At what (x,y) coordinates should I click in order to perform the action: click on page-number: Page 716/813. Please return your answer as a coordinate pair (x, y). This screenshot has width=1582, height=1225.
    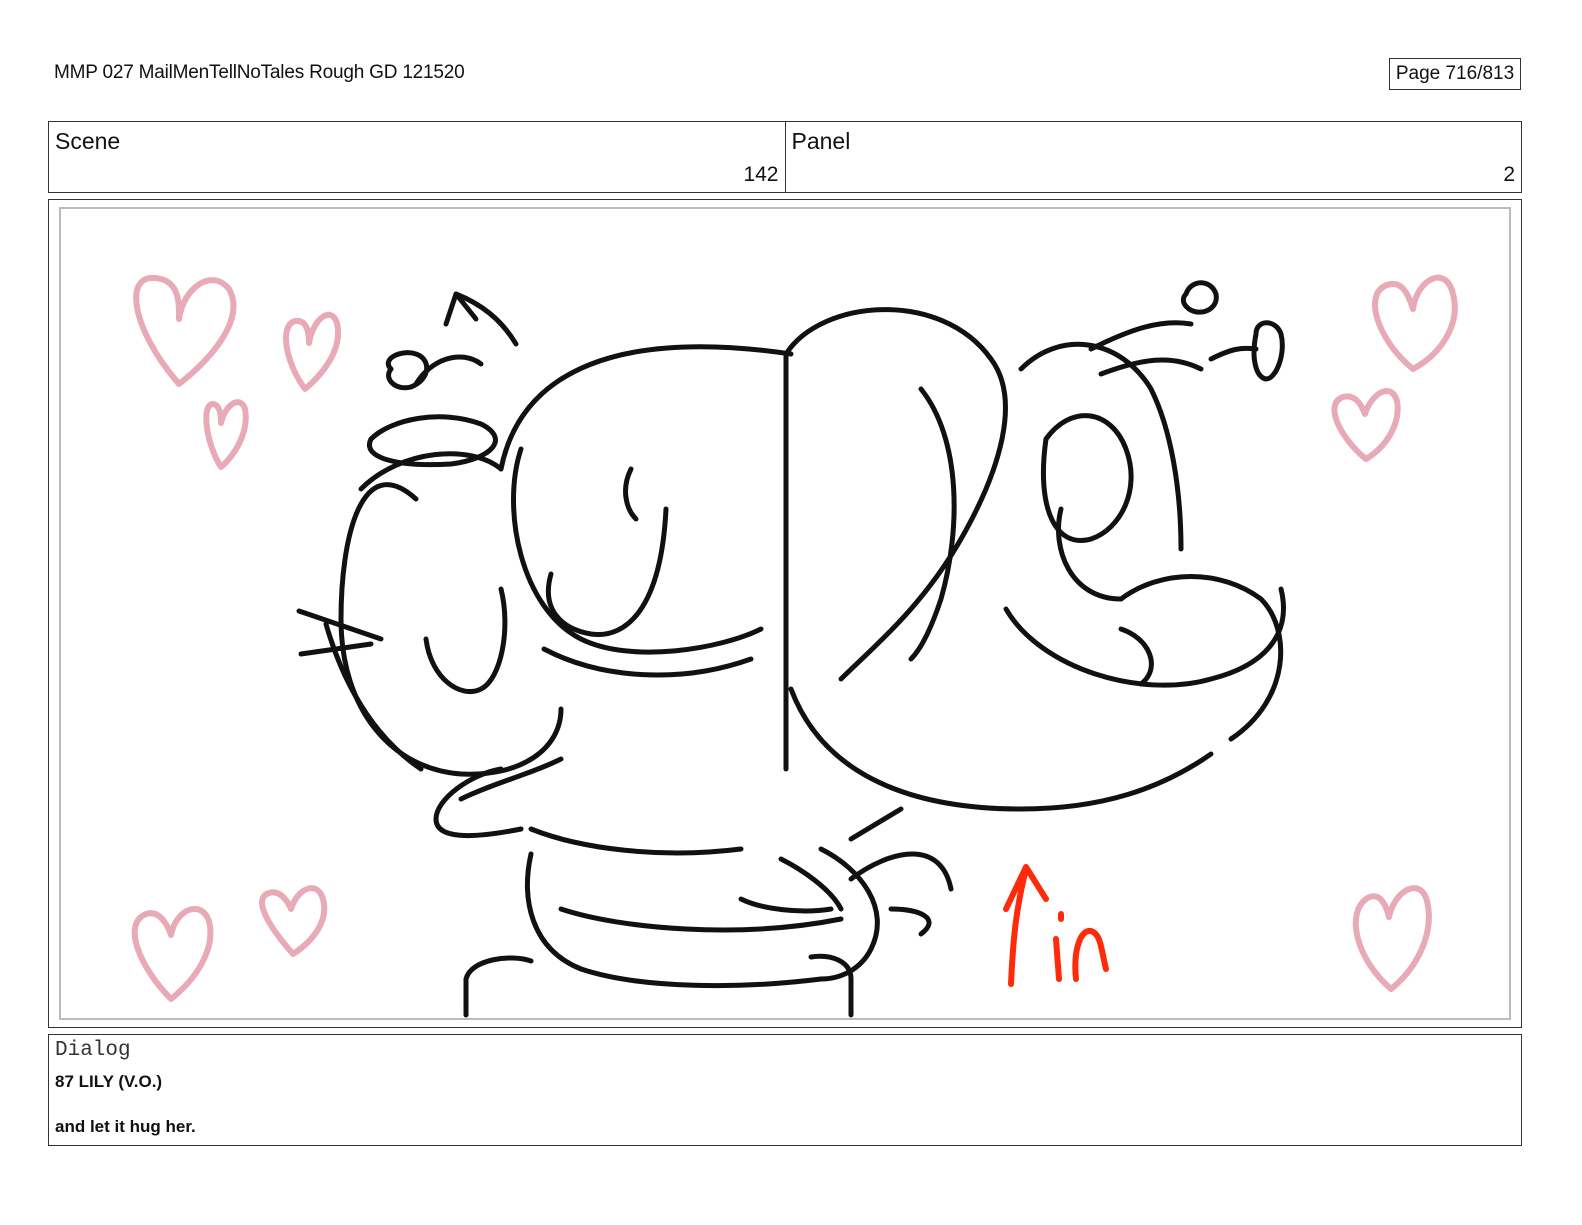
    Looking at the image, I should click on (1455, 74).